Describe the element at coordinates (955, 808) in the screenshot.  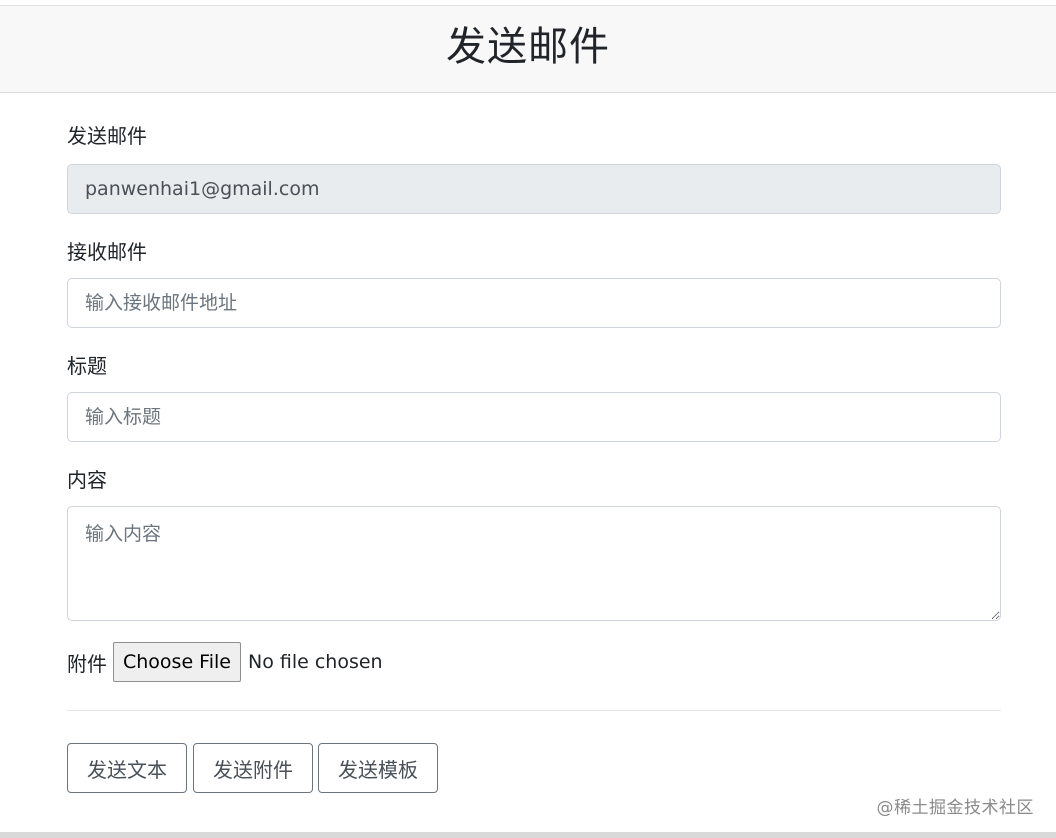
I see `watermark-text: @稀土掘金技术社区` at that location.